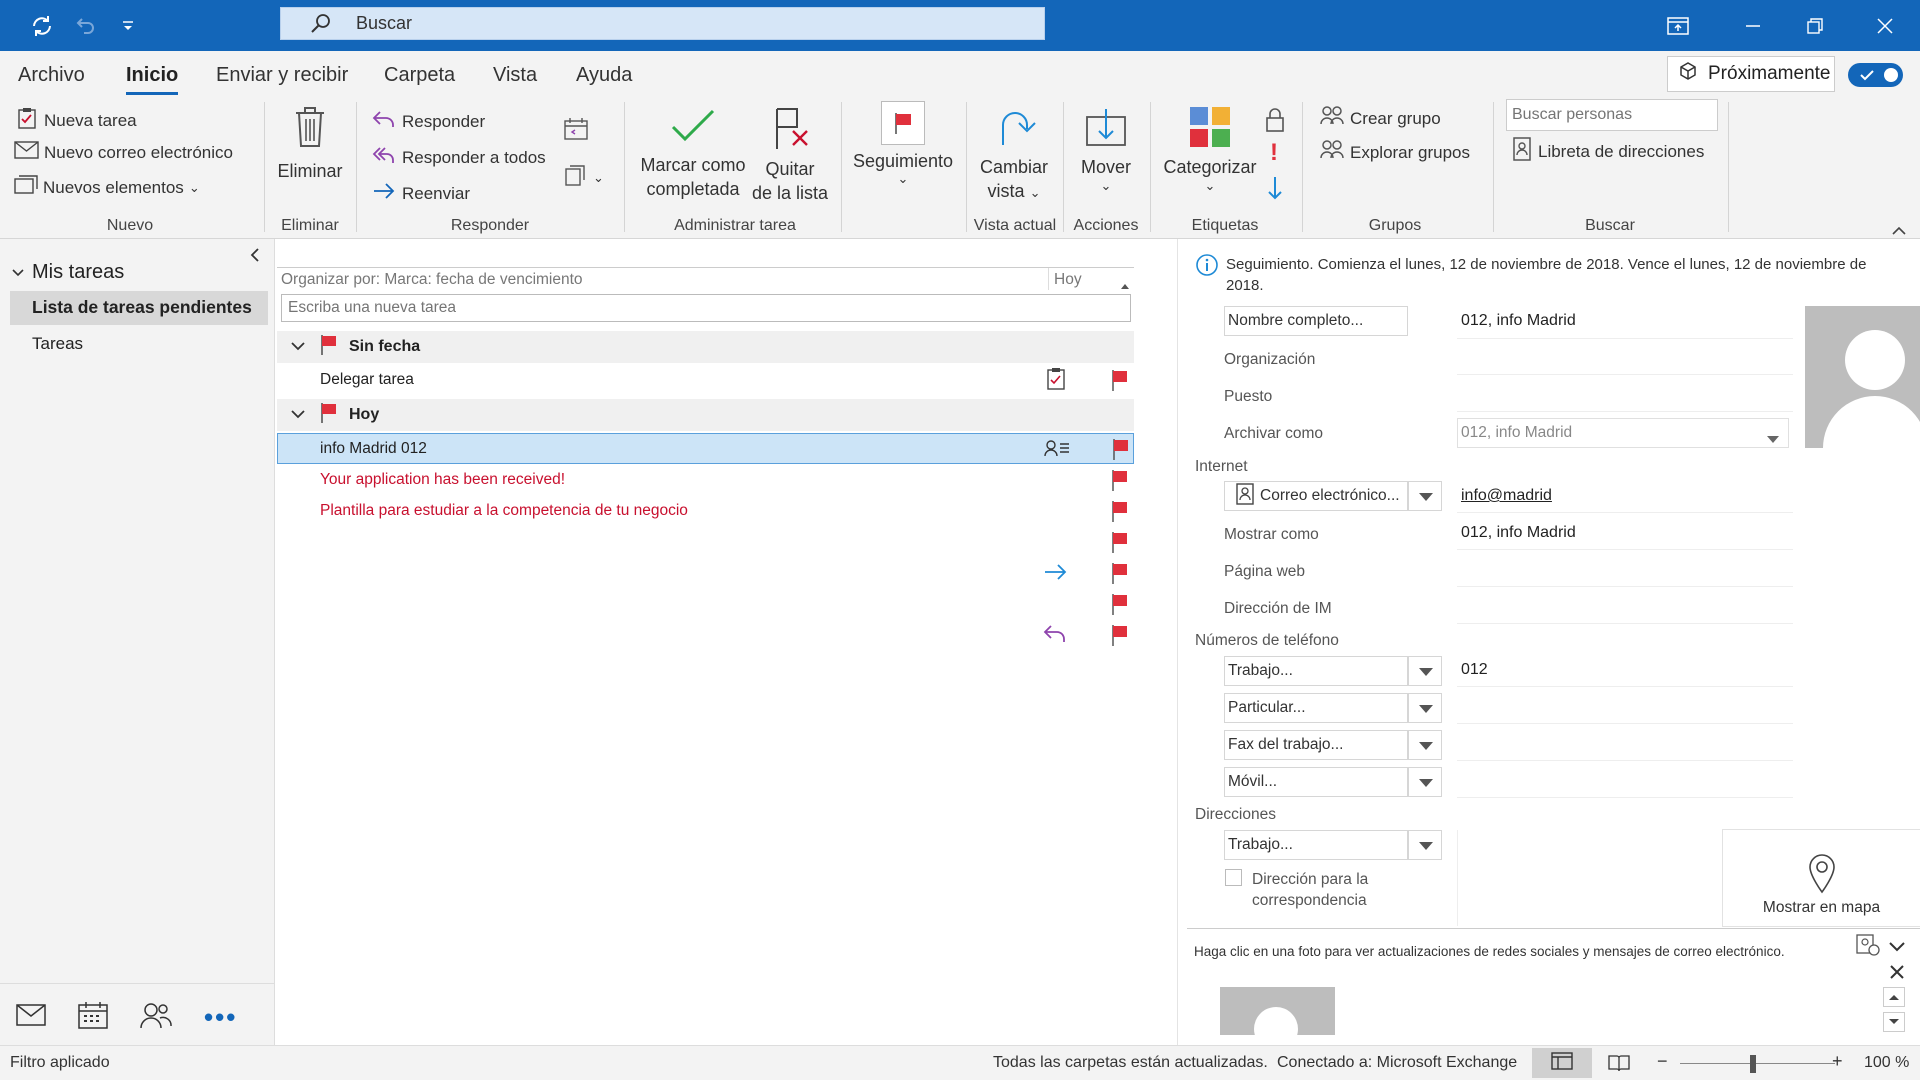 The width and height of the screenshot is (1920, 1080). Describe the element at coordinates (1506, 496) in the screenshot. I see `email-value: info@madrid` at that location.